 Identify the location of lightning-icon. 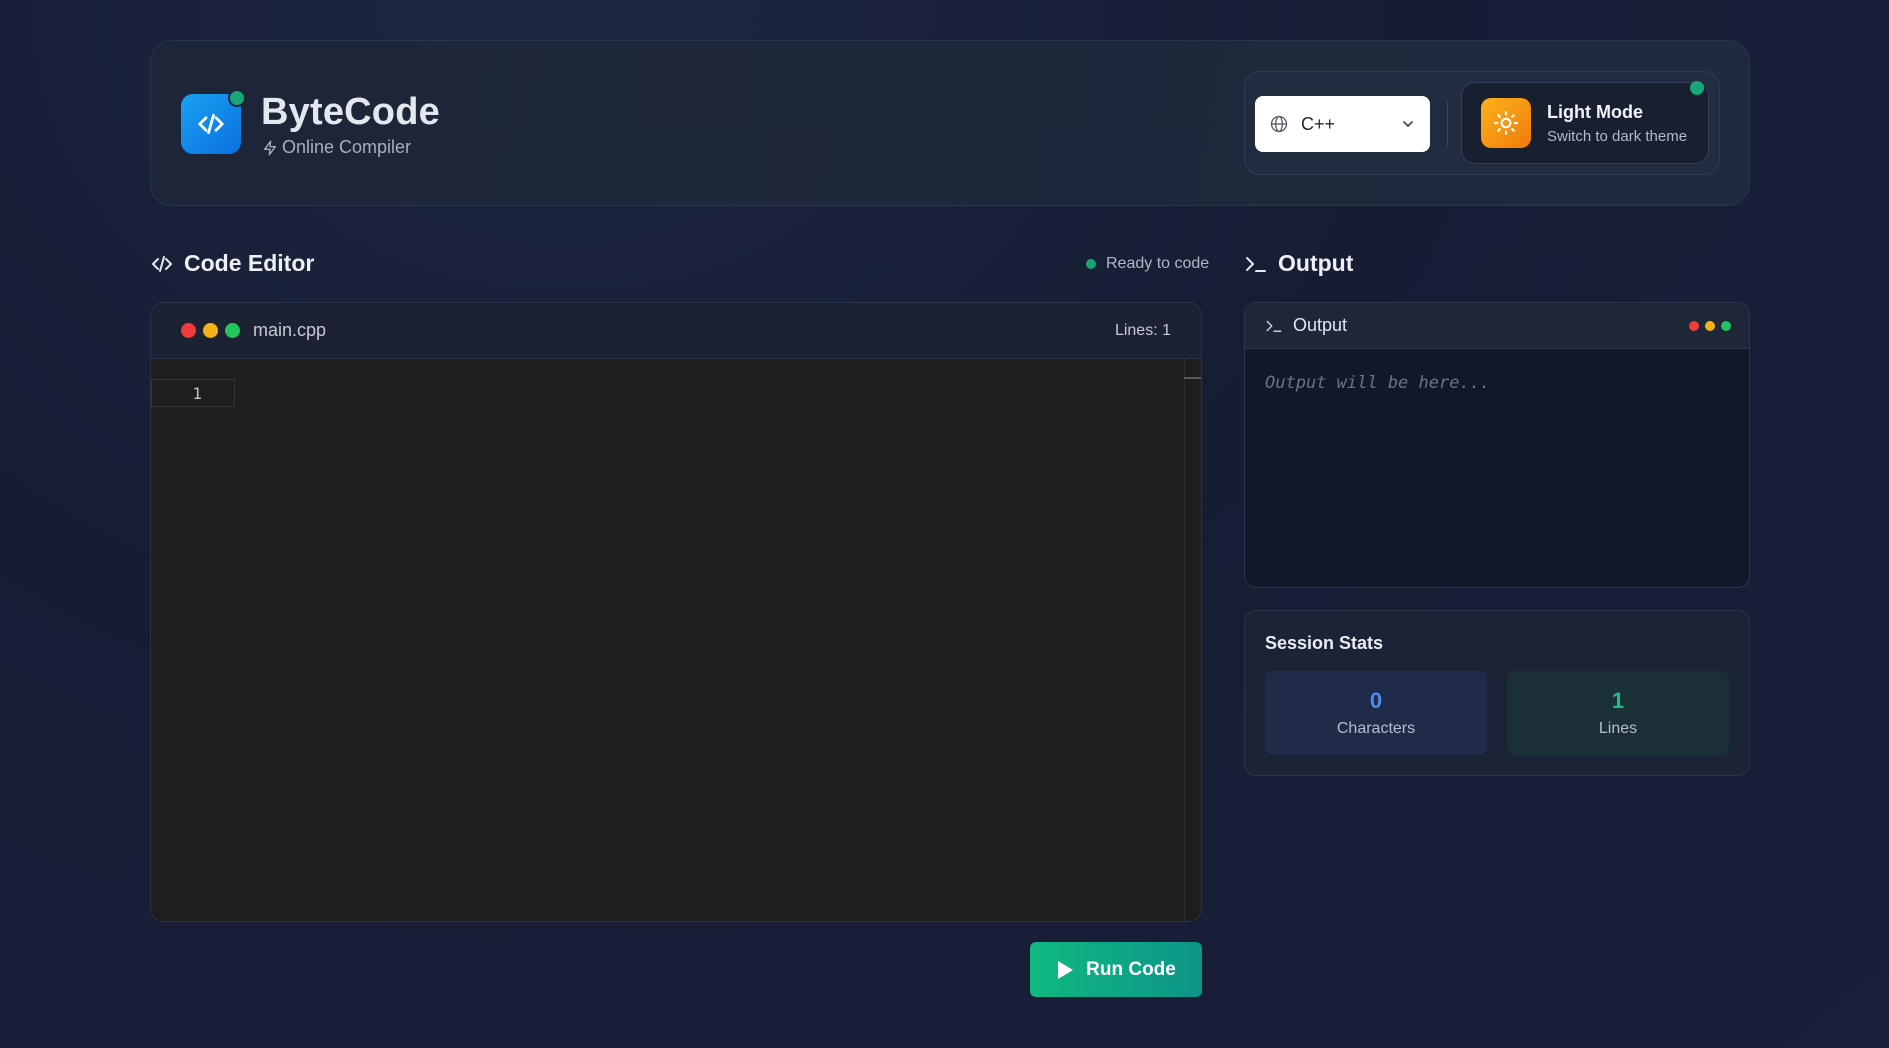
(270, 147).